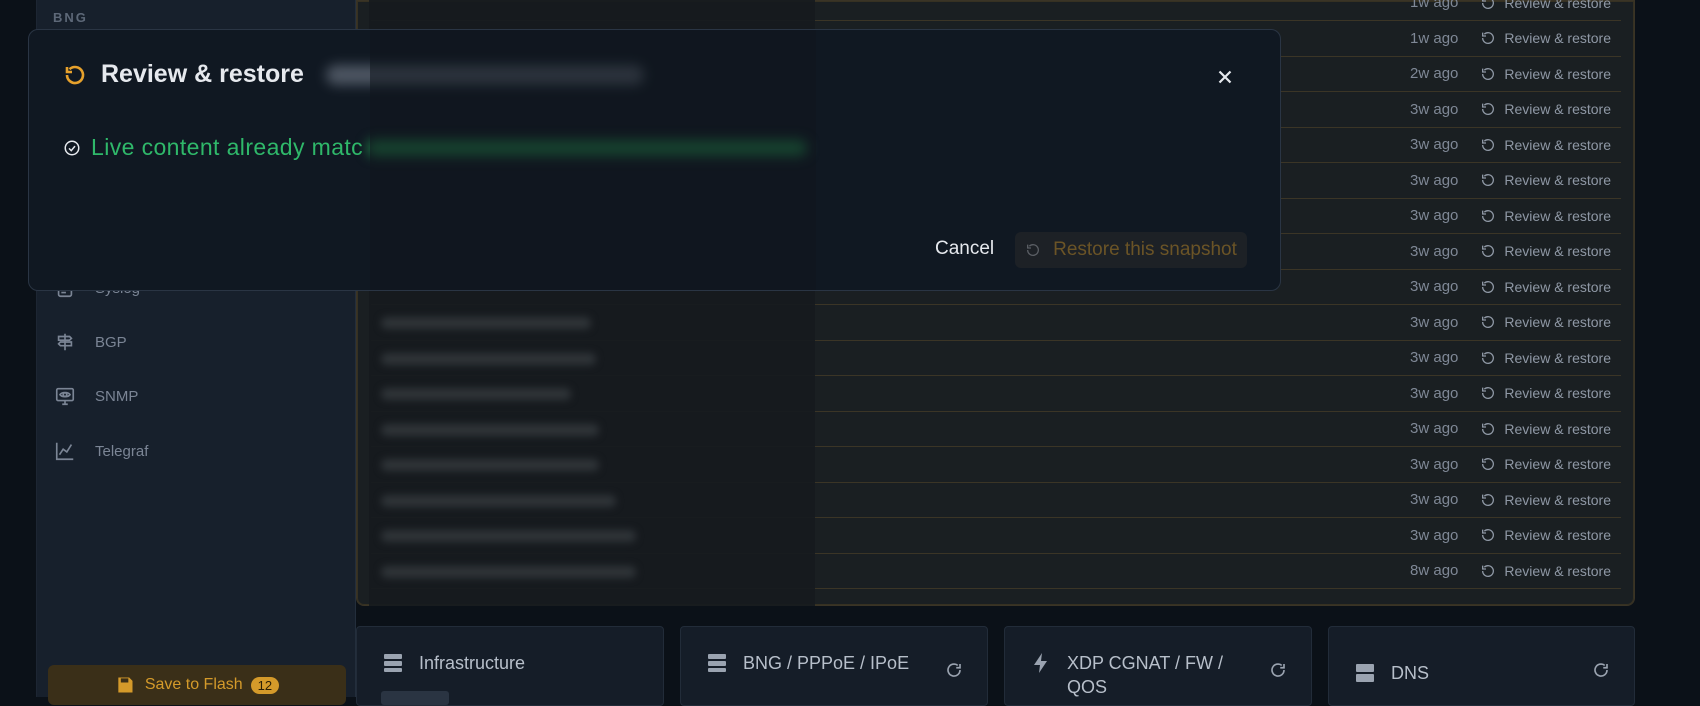 This screenshot has height=706, width=1700. What do you see at coordinates (964, 249) in the screenshot?
I see `cancel-button: Cancel` at bounding box center [964, 249].